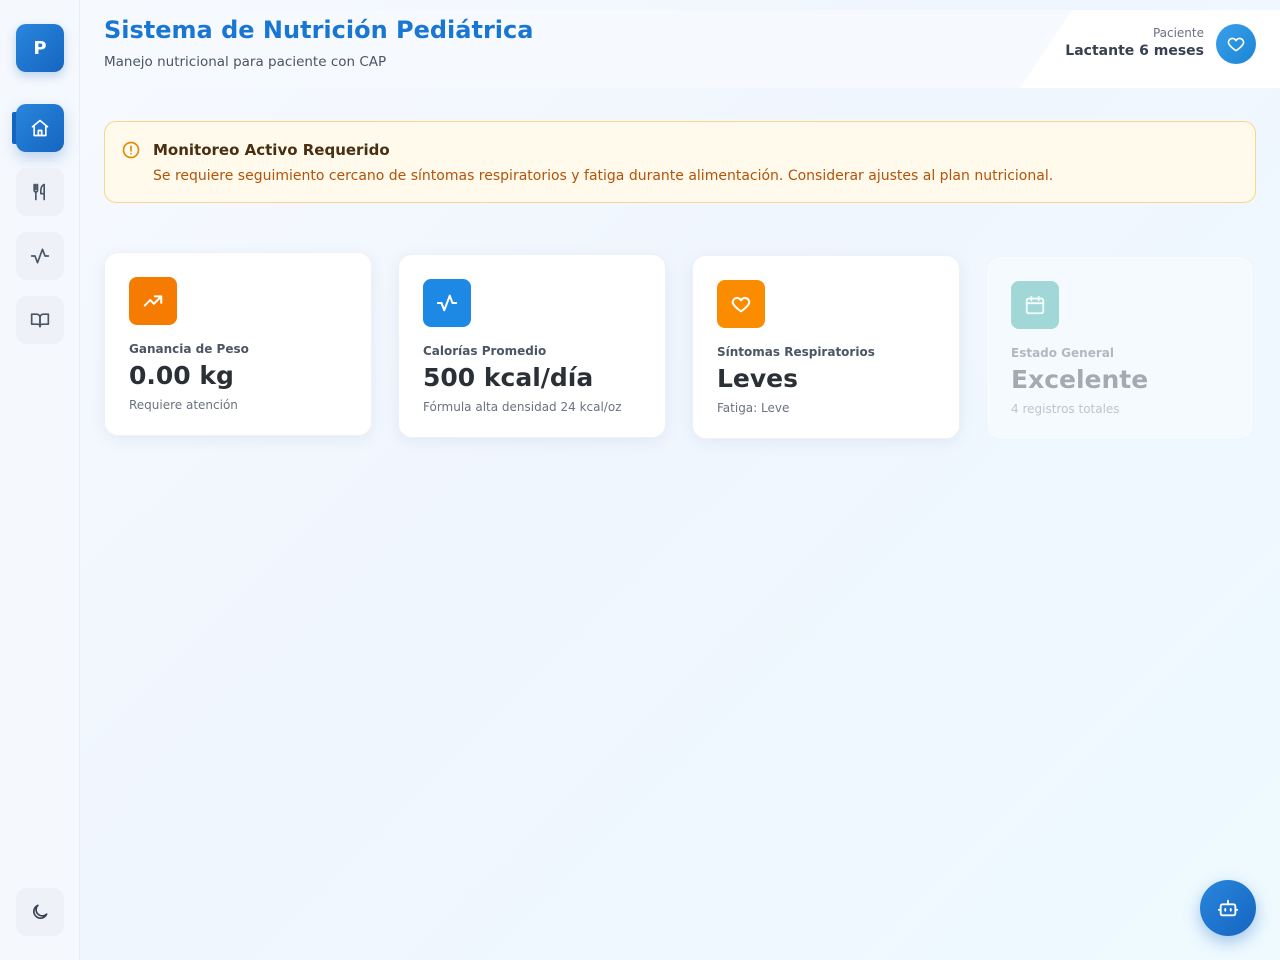 This screenshot has height=960, width=1280. What do you see at coordinates (271, 150) in the screenshot?
I see `alert-title: Monitoreo Activo Requerido` at bounding box center [271, 150].